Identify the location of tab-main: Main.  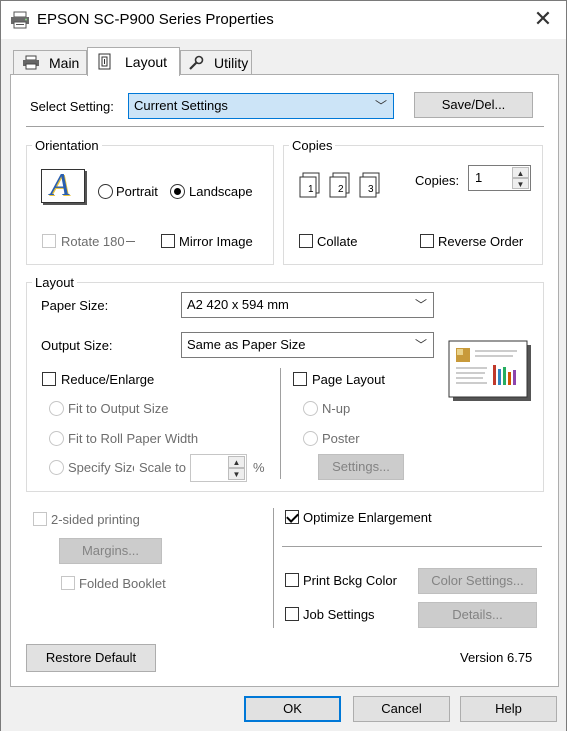
(50, 62).